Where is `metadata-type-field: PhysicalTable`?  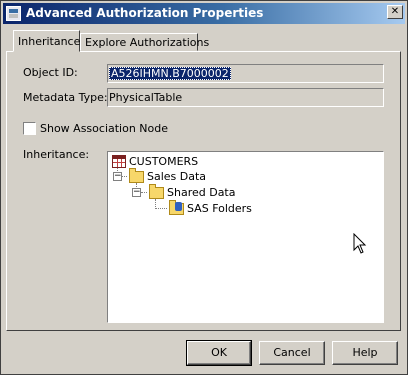 metadata-type-field: PhysicalTable is located at coordinates (245, 97).